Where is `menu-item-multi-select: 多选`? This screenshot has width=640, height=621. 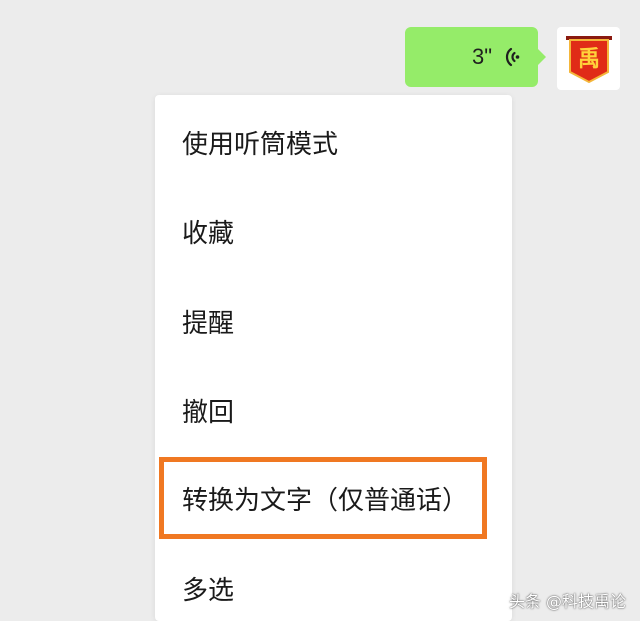 menu-item-multi-select: 多选 is located at coordinates (333, 587).